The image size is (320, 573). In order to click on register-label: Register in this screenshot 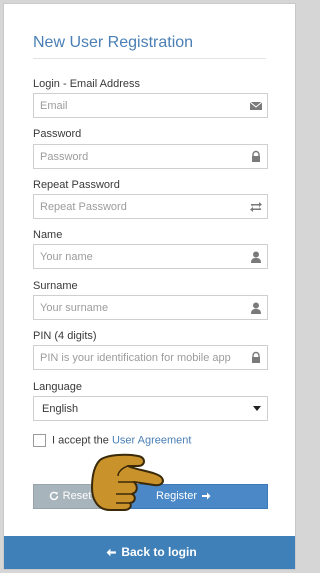, I will do `click(176, 496)`.